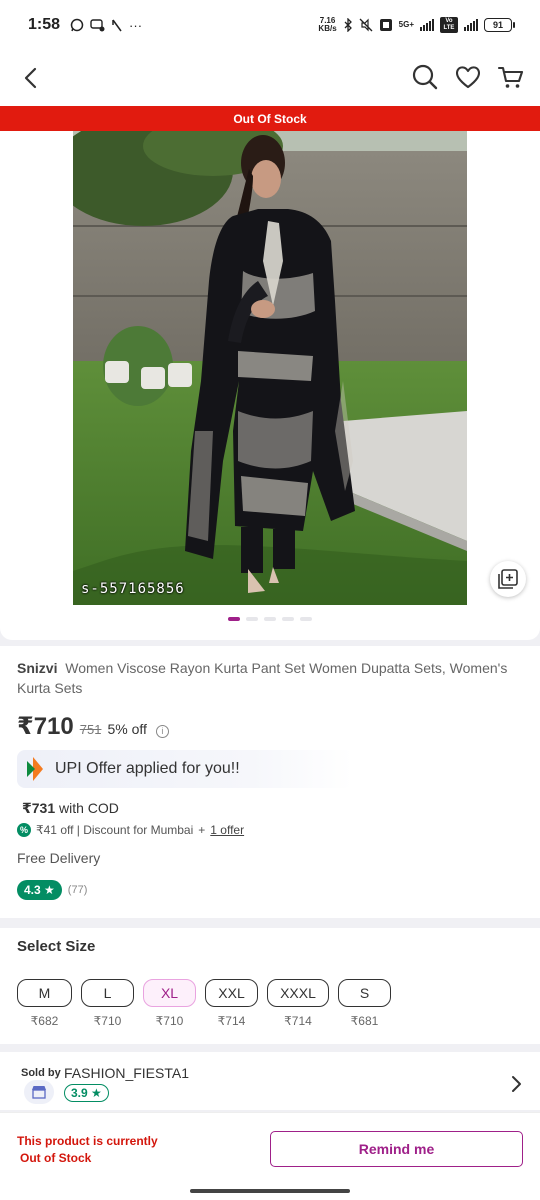 The height and width of the screenshot is (1200, 540). What do you see at coordinates (106, 25) in the screenshot?
I see `notification-icons: ···` at bounding box center [106, 25].